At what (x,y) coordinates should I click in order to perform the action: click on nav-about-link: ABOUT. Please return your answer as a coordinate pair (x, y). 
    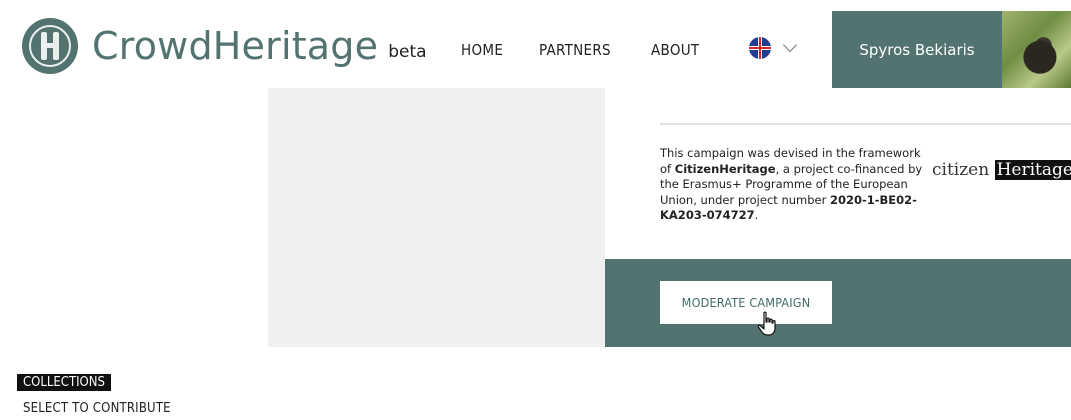
    Looking at the image, I should click on (675, 50).